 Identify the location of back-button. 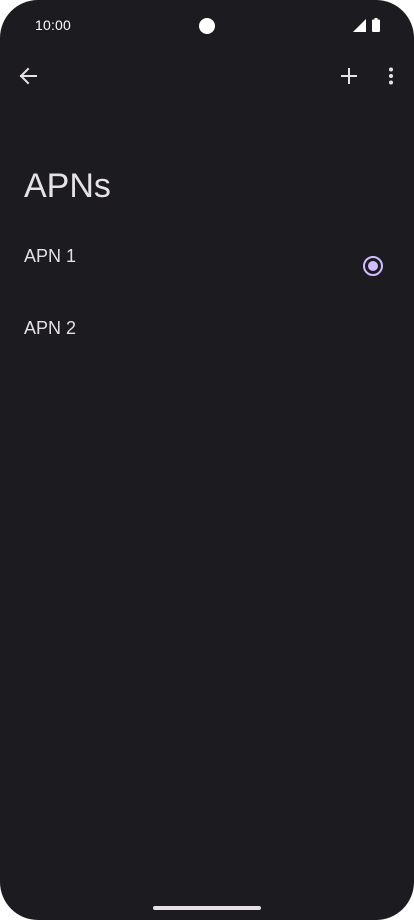
(28, 78).